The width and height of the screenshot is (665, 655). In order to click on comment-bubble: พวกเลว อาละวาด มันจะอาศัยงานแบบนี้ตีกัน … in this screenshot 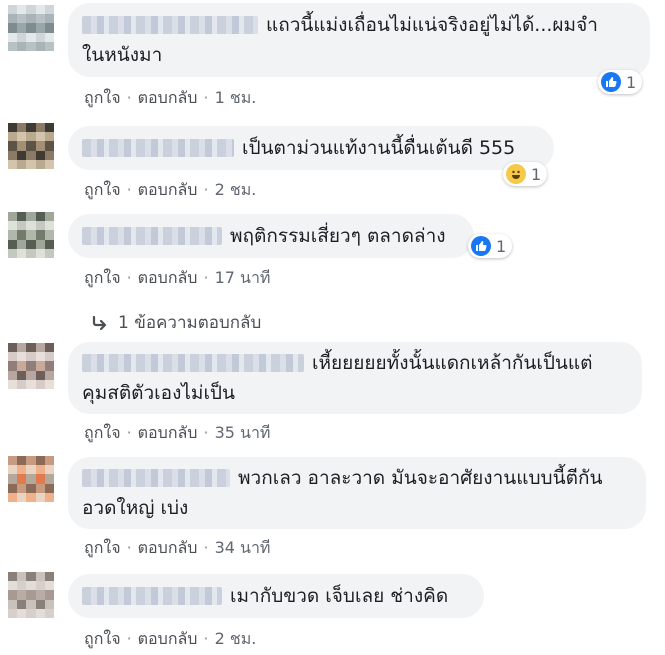, I will do `click(357, 493)`.